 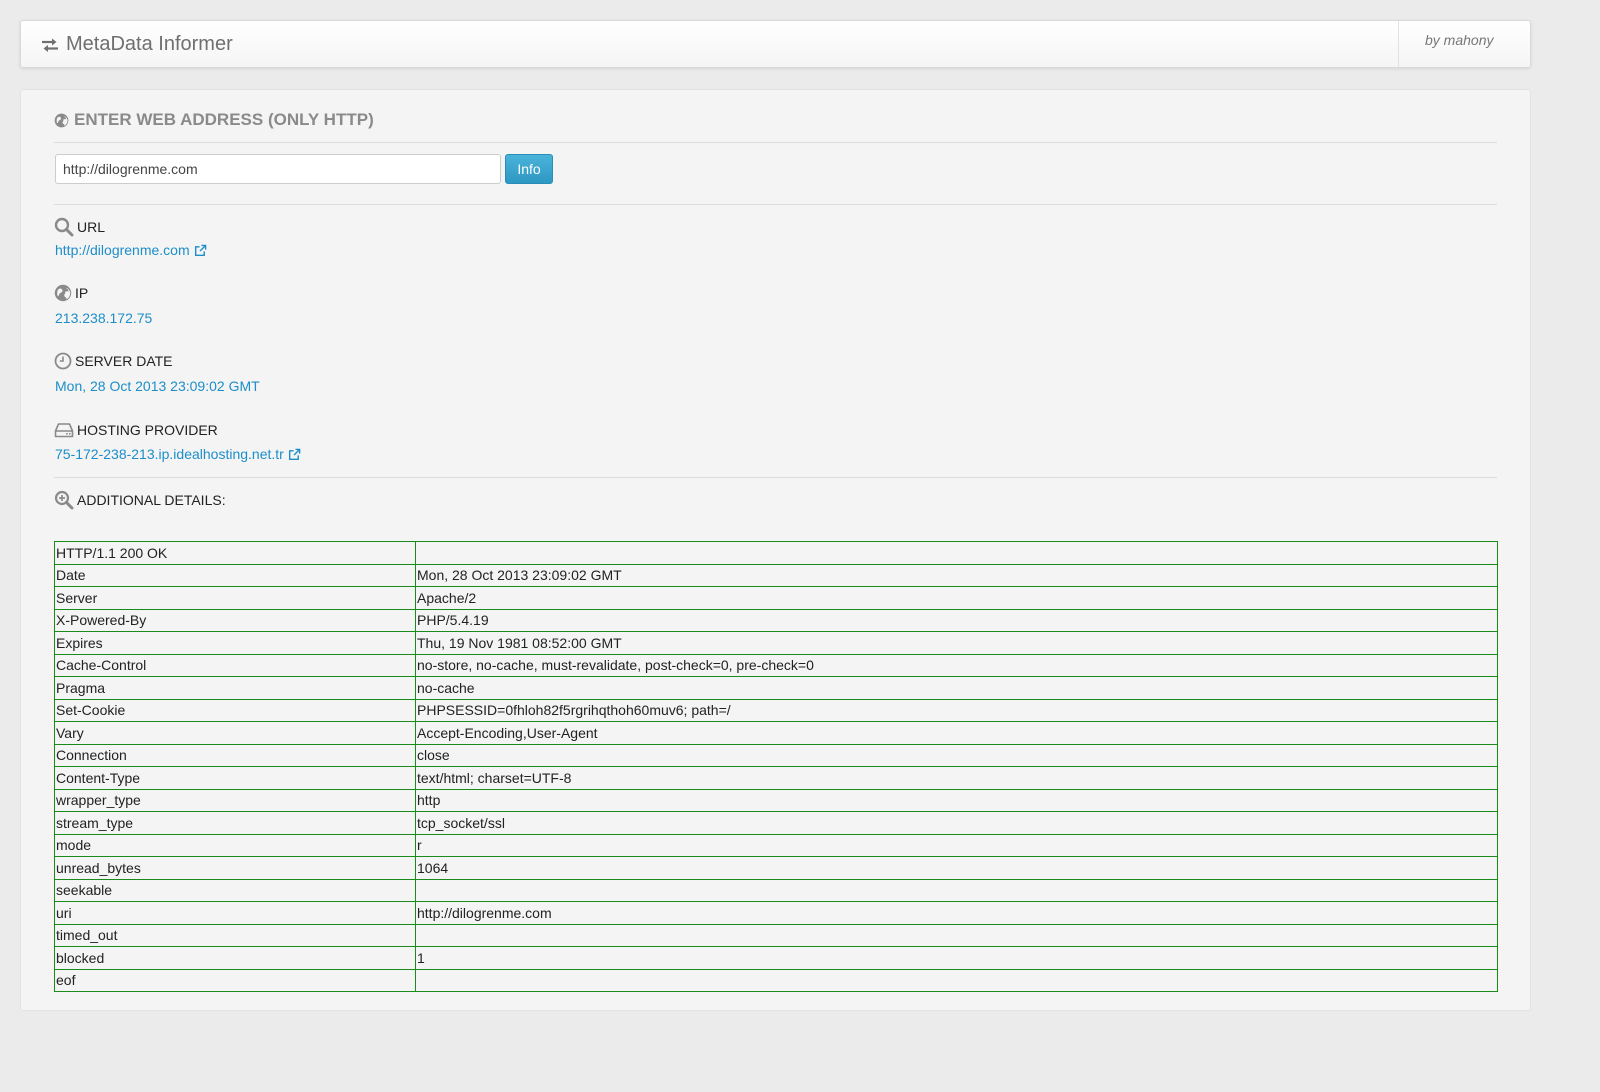 I want to click on brand: MetaData Informer, so click(x=136, y=44).